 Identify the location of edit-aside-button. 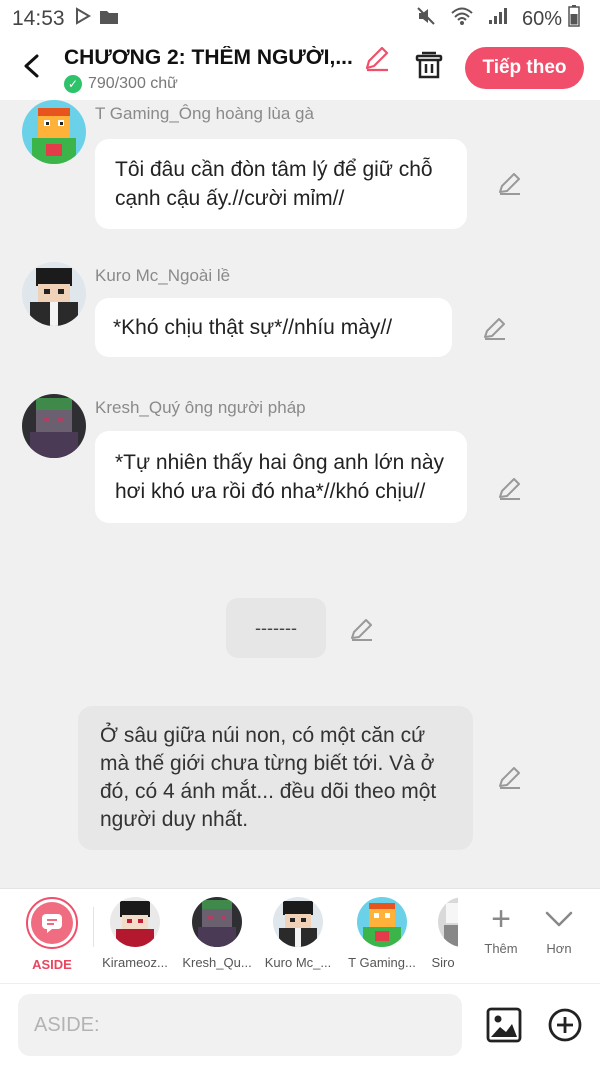
(510, 777).